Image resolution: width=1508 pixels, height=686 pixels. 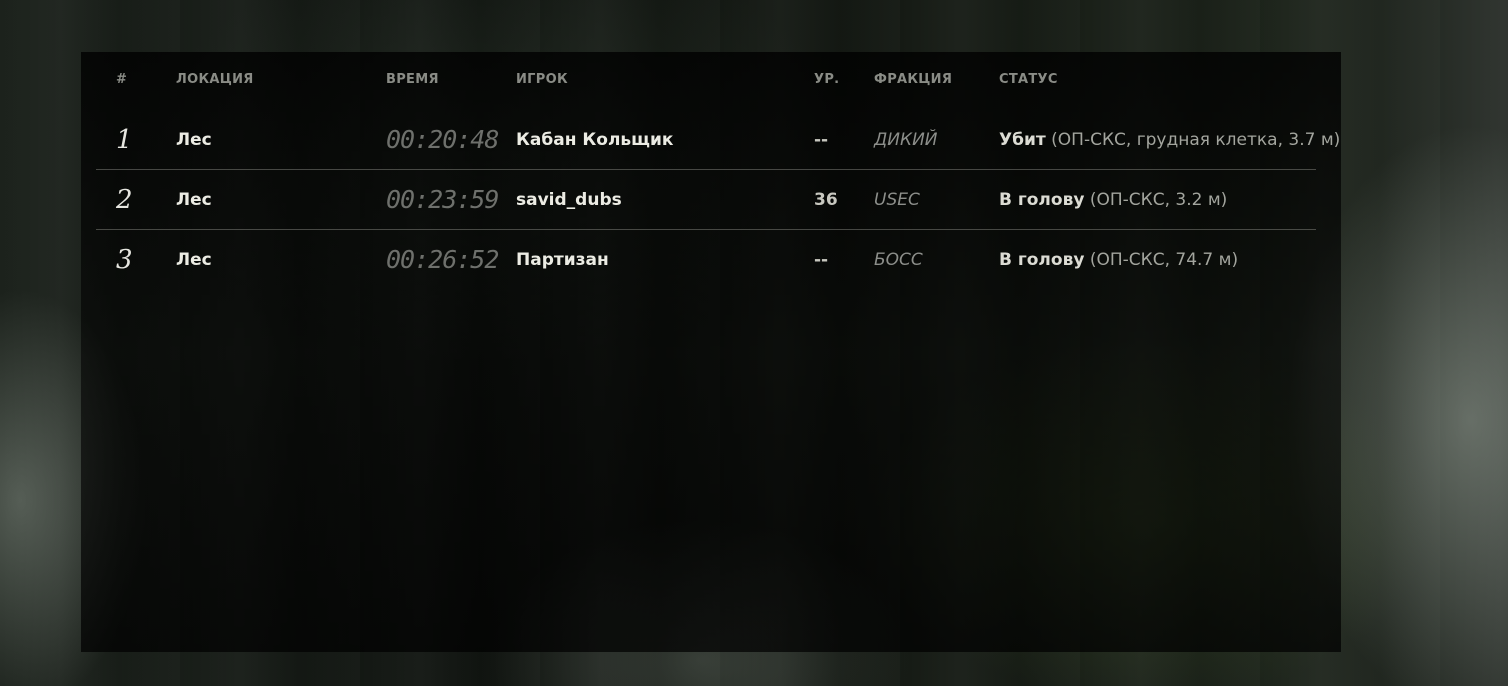 What do you see at coordinates (569, 200) in the screenshot?
I see `row-player: savid_dubs` at bounding box center [569, 200].